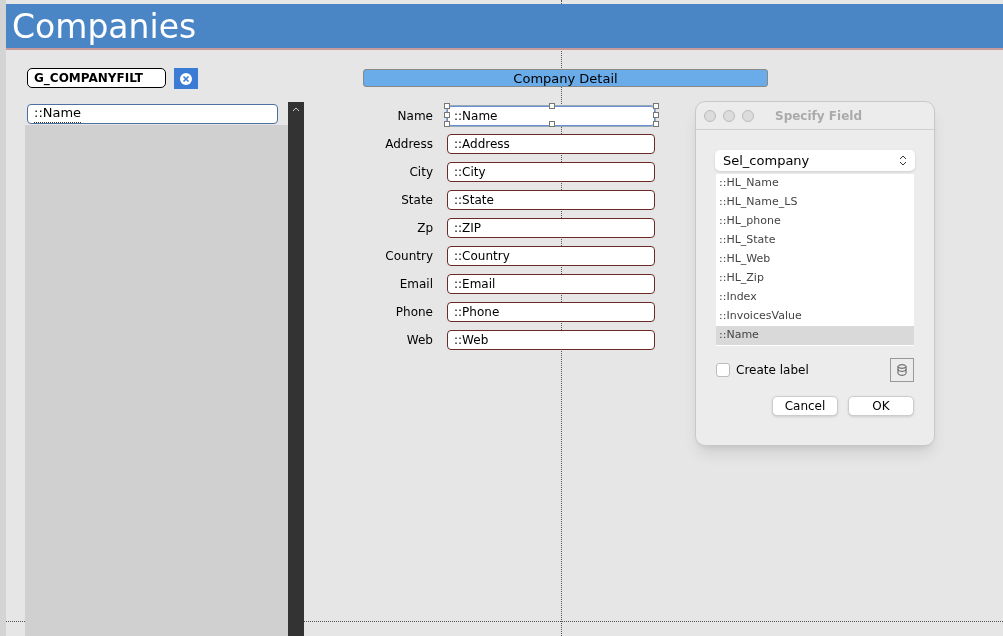  Describe the element at coordinates (551, 172) in the screenshot. I see `layout-field: ::City` at that location.